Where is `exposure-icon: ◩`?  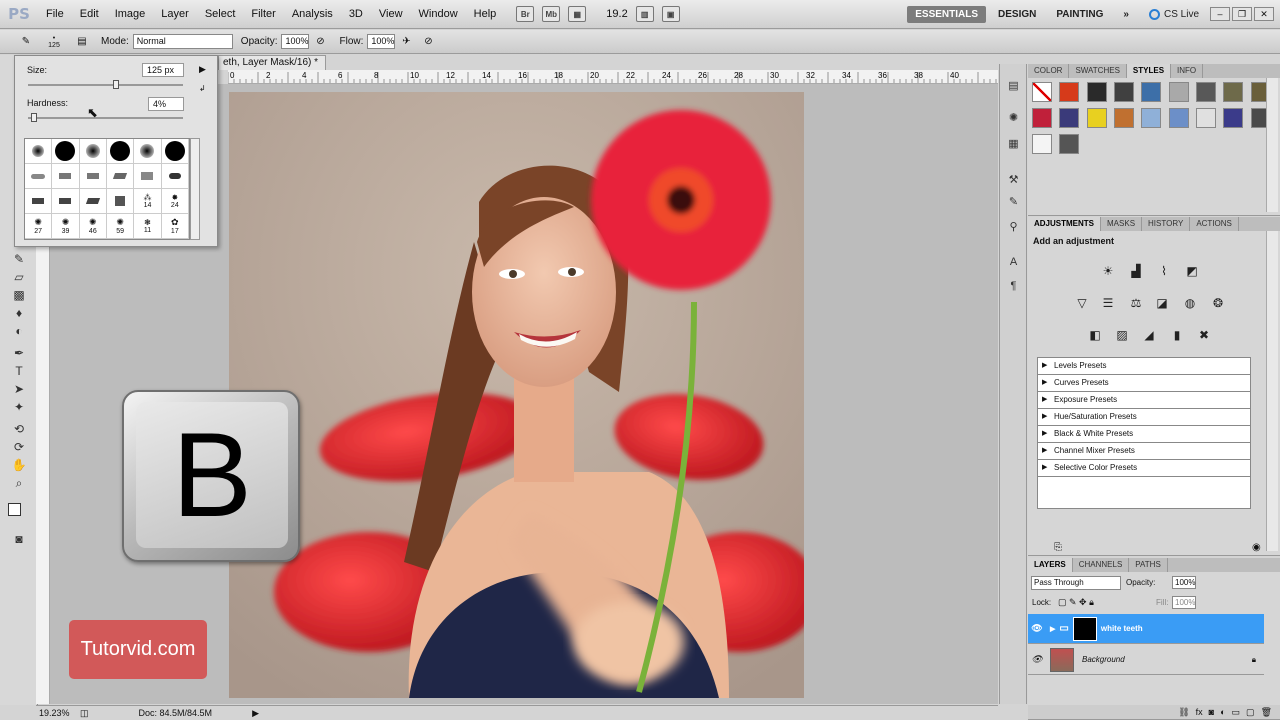 exposure-icon: ◩ is located at coordinates (1192, 271).